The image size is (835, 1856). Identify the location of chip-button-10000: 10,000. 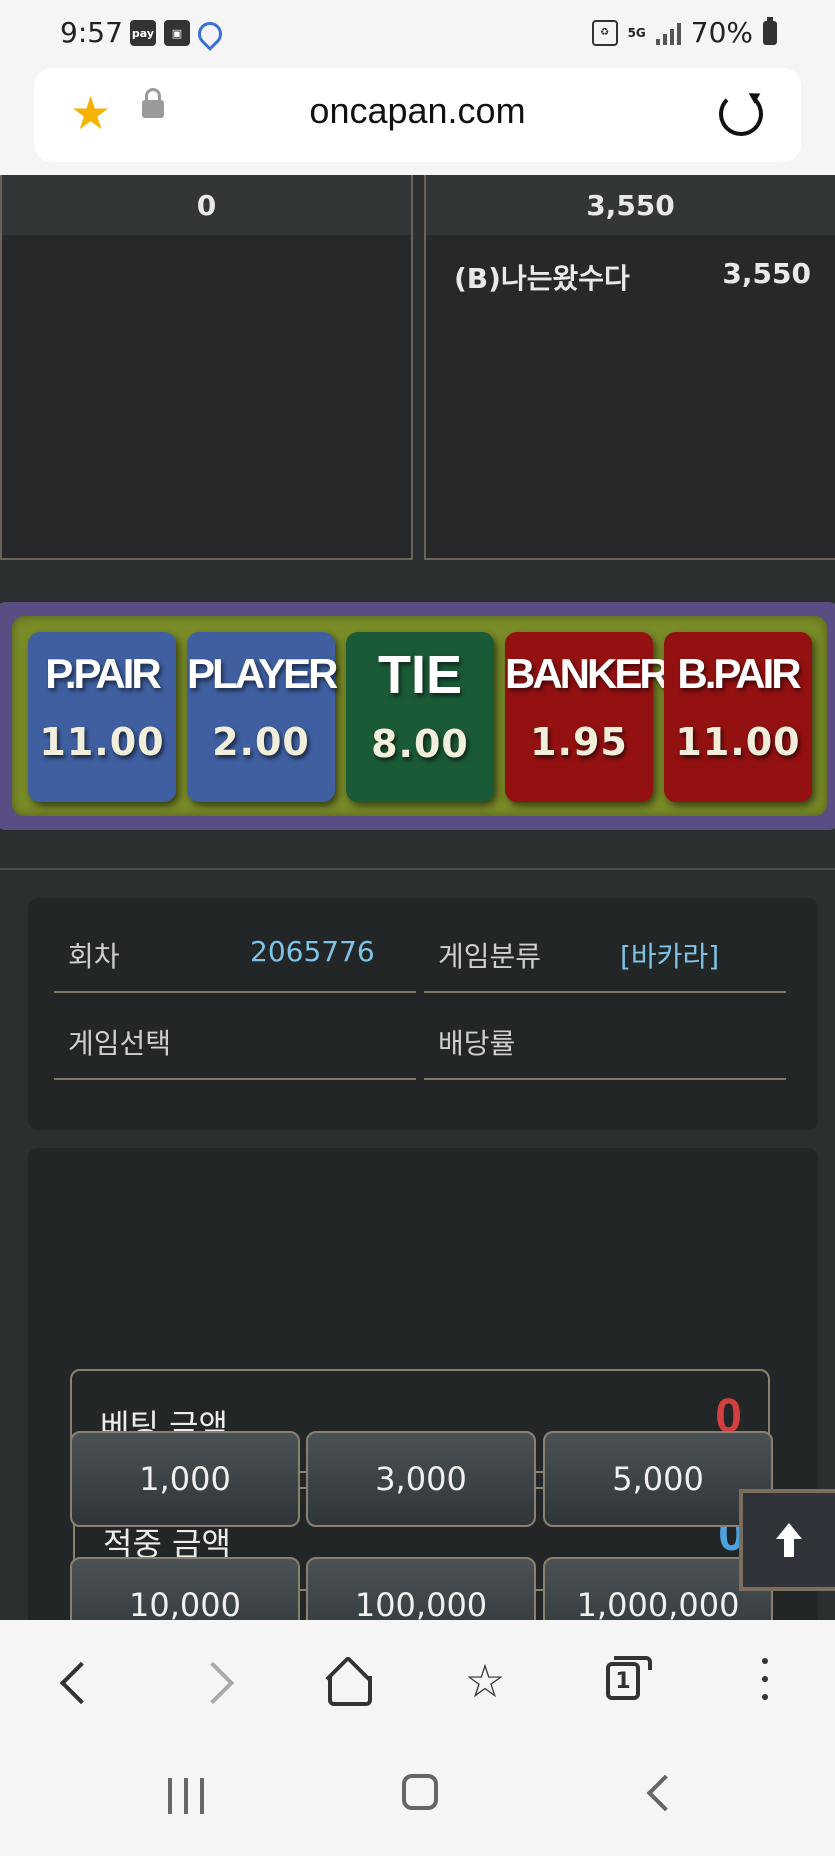
(185, 1588).